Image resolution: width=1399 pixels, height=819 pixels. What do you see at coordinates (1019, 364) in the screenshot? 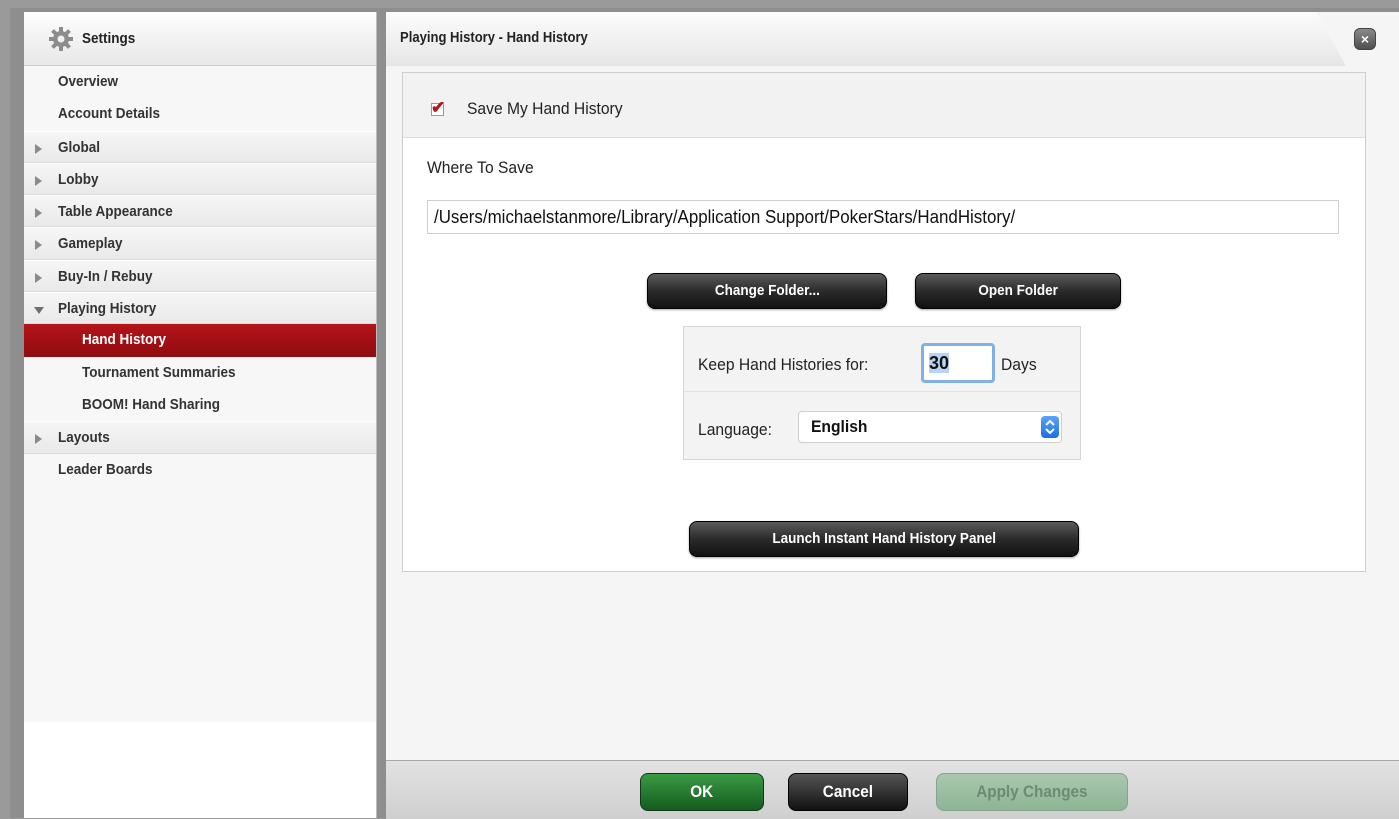
I see `days-label: Days` at bounding box center [1019, 364].